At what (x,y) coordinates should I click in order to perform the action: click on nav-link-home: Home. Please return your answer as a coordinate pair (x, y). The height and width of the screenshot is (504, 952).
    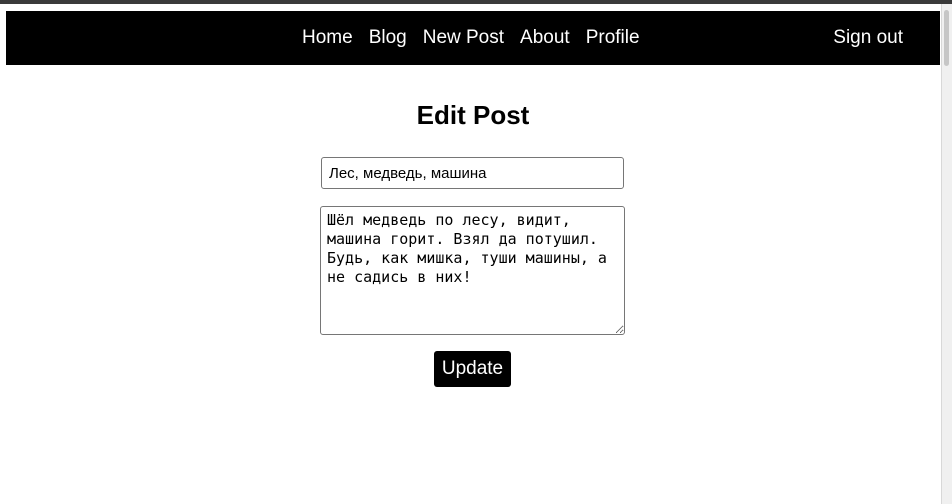
    Looking at the image, I should click on (327, 38).